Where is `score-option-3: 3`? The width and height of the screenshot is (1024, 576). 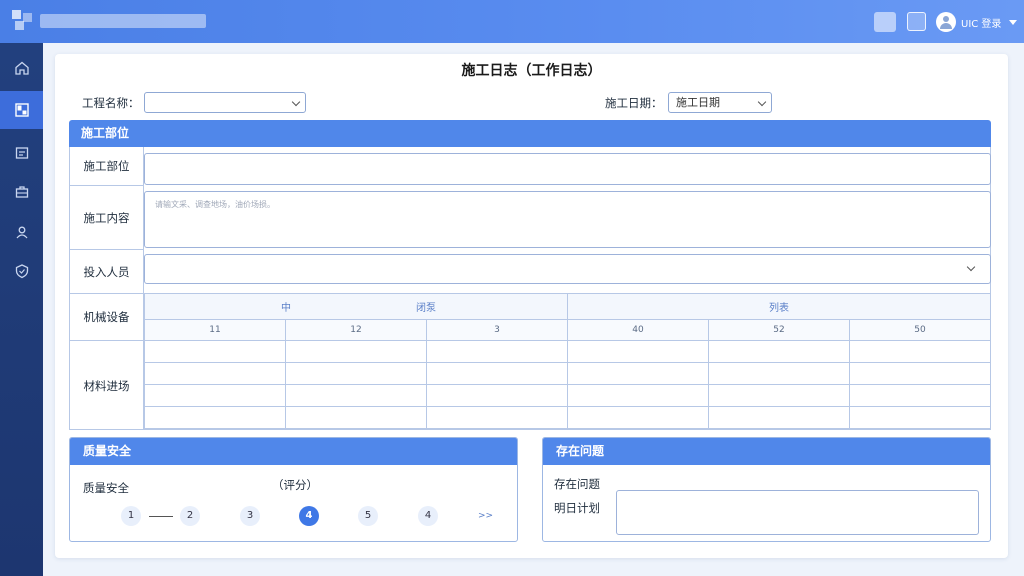 score-option-3: 3 is located at coordinates (250, 516).